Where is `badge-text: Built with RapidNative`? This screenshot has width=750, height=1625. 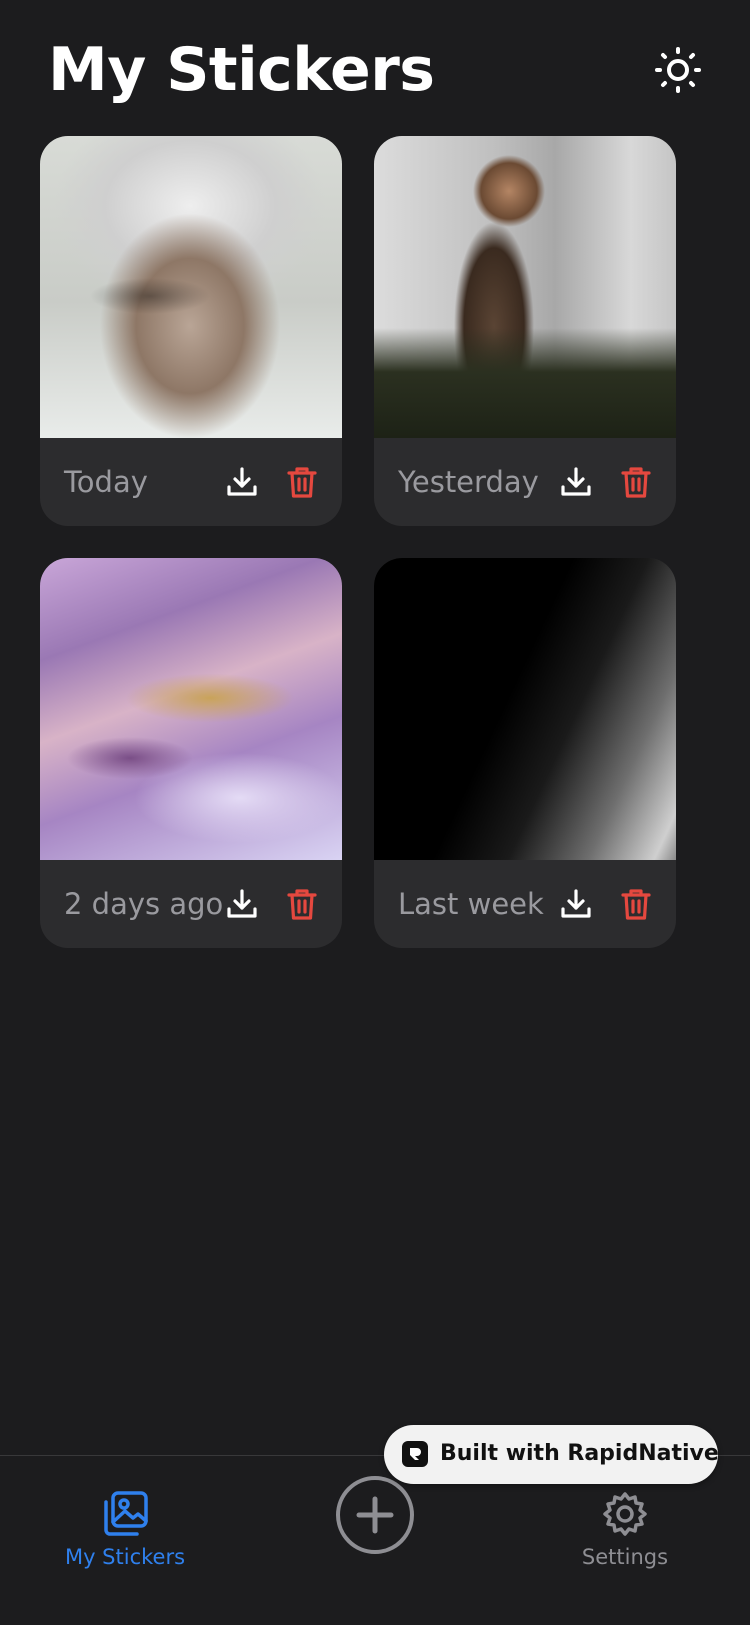 badge-text: Built with RapidNative is located at coordinates (579, 1453).